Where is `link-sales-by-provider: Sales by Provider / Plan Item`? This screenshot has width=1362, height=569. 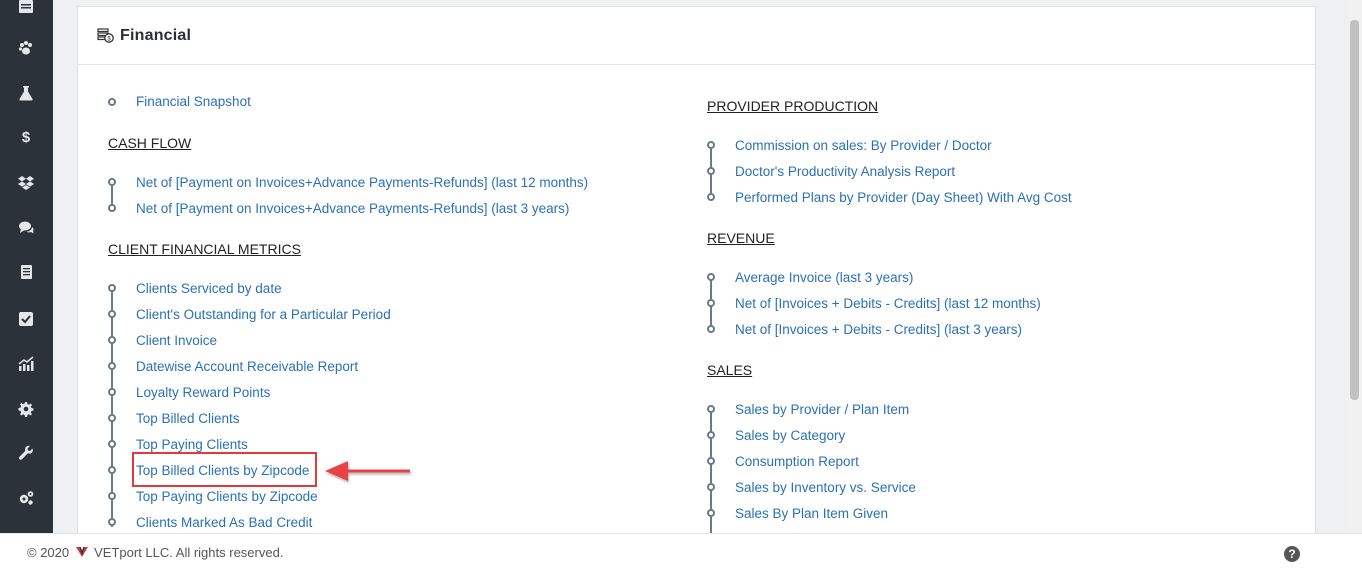
link-sales-by-provider: Sales by Provider / Plan Item is located at coordinates (822, 409).